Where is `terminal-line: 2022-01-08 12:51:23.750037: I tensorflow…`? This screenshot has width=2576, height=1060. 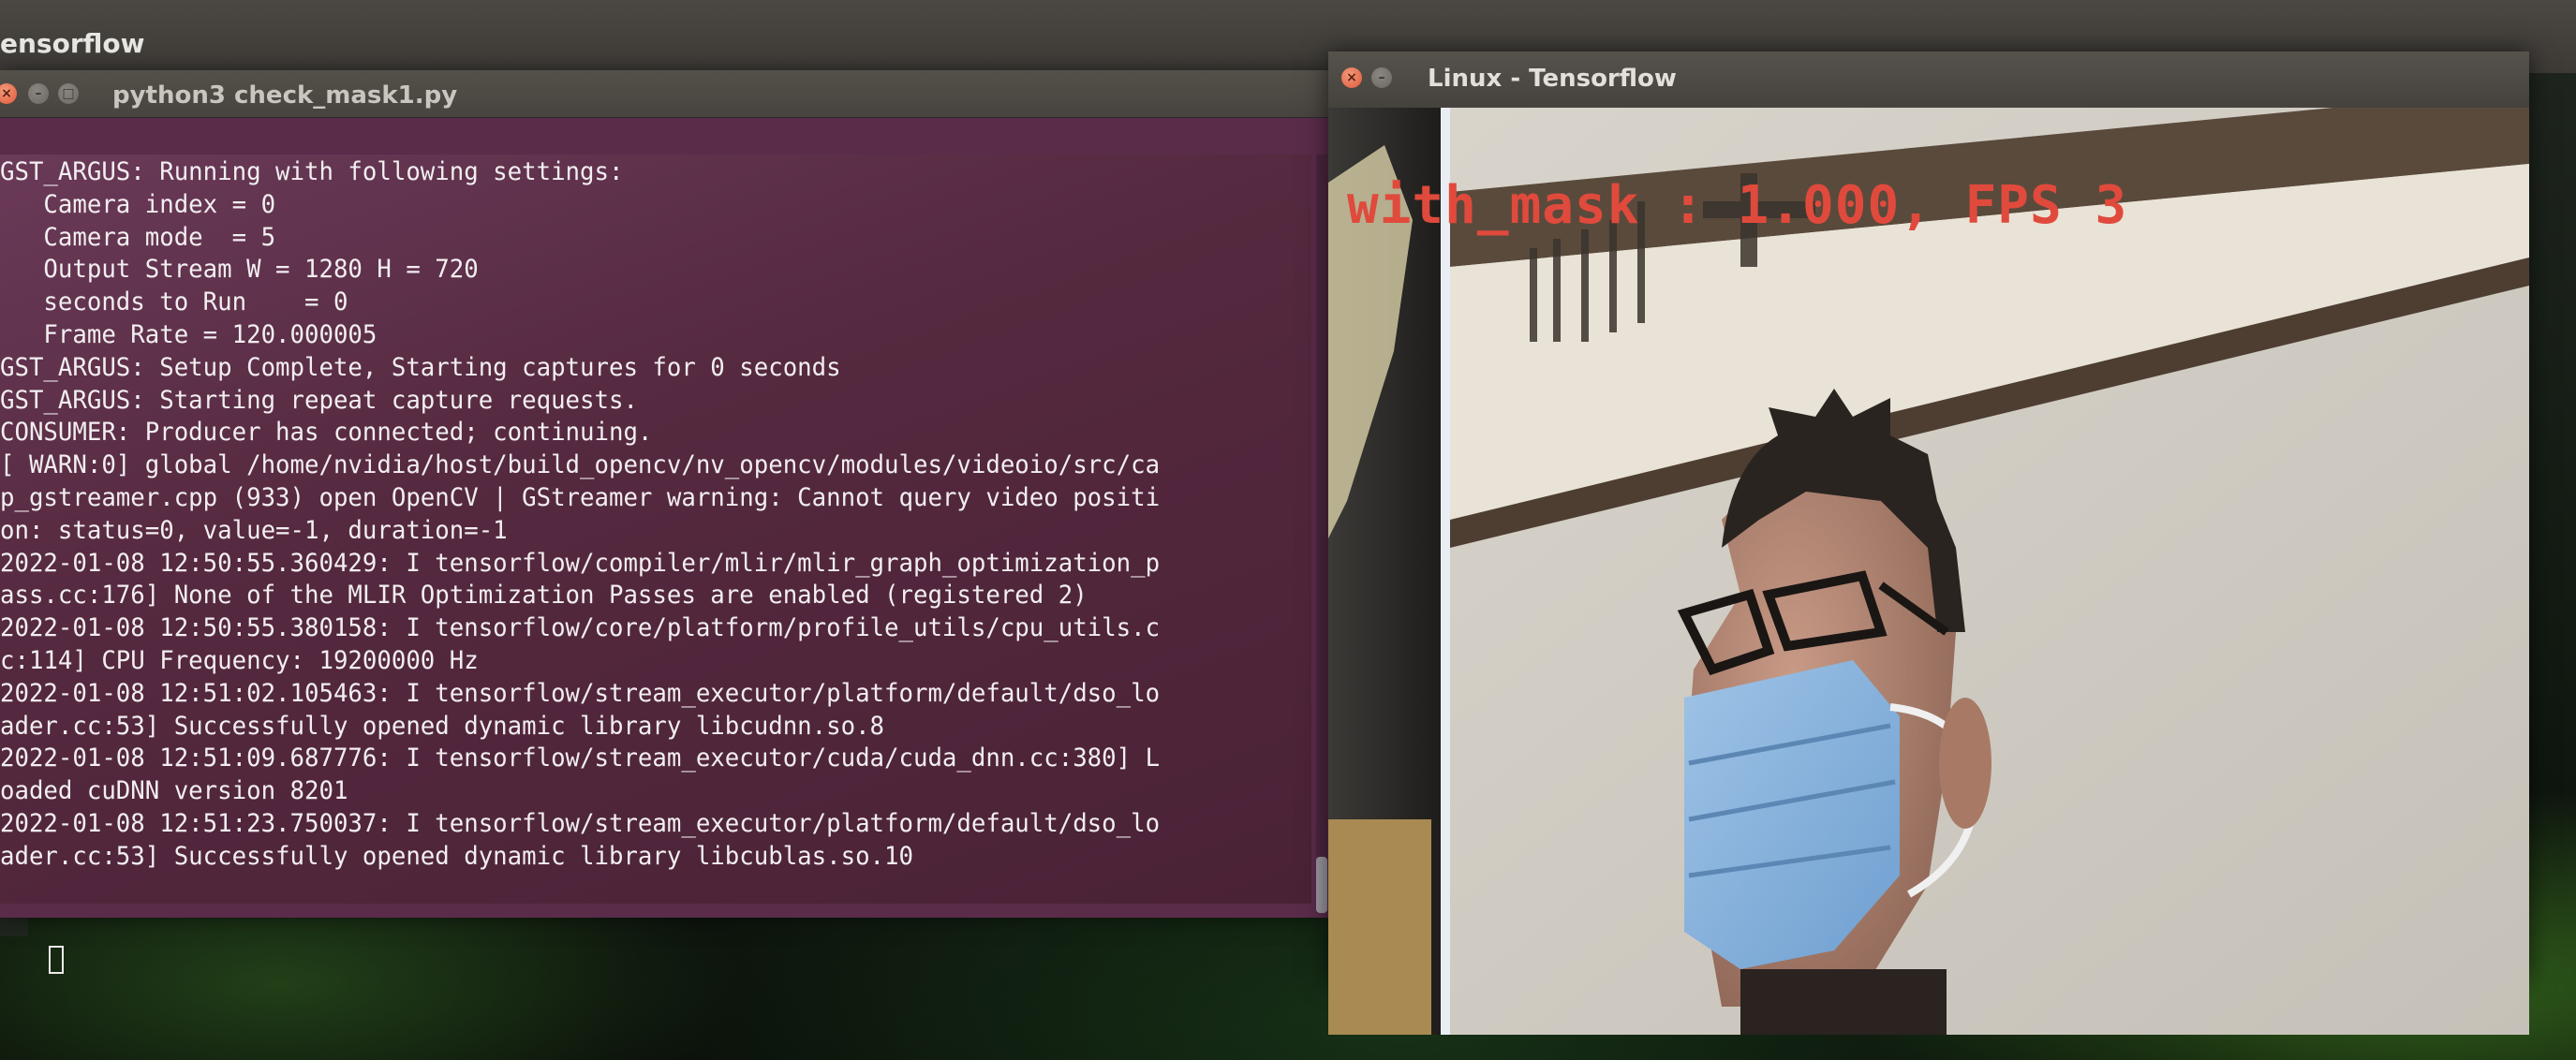
terminal-line: 2022-01-08 12:51:23.750037: I tensorflow… is located at coordinates (580, 823).